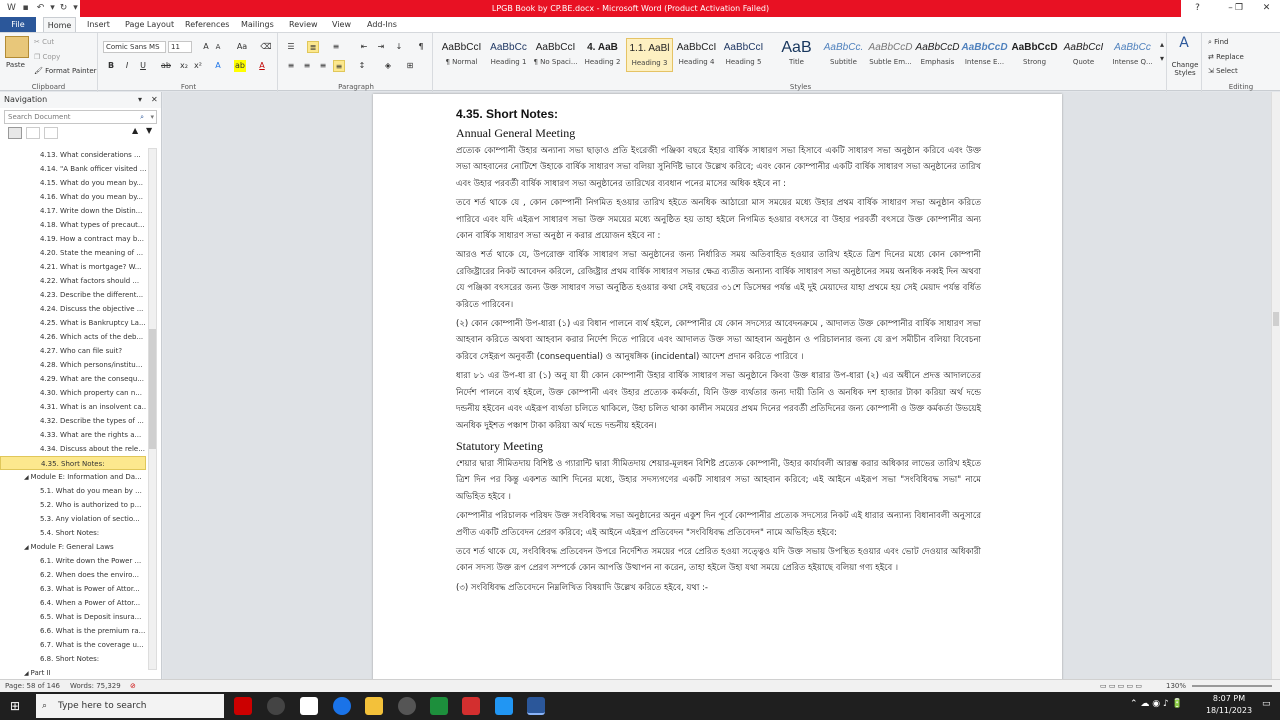 This screenshot has height=720, width=1280. I want to click on help-button: ?, so click(1197, 8).